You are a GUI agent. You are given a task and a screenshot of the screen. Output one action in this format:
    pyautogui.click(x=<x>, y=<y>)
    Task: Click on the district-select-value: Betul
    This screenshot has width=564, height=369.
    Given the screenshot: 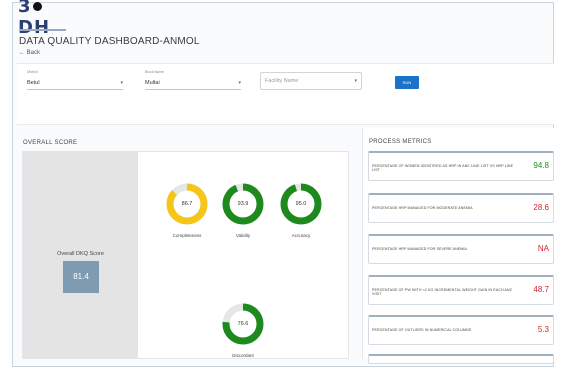 What is the action you would take?
    pyautogui.click(x=33, y=83)
    